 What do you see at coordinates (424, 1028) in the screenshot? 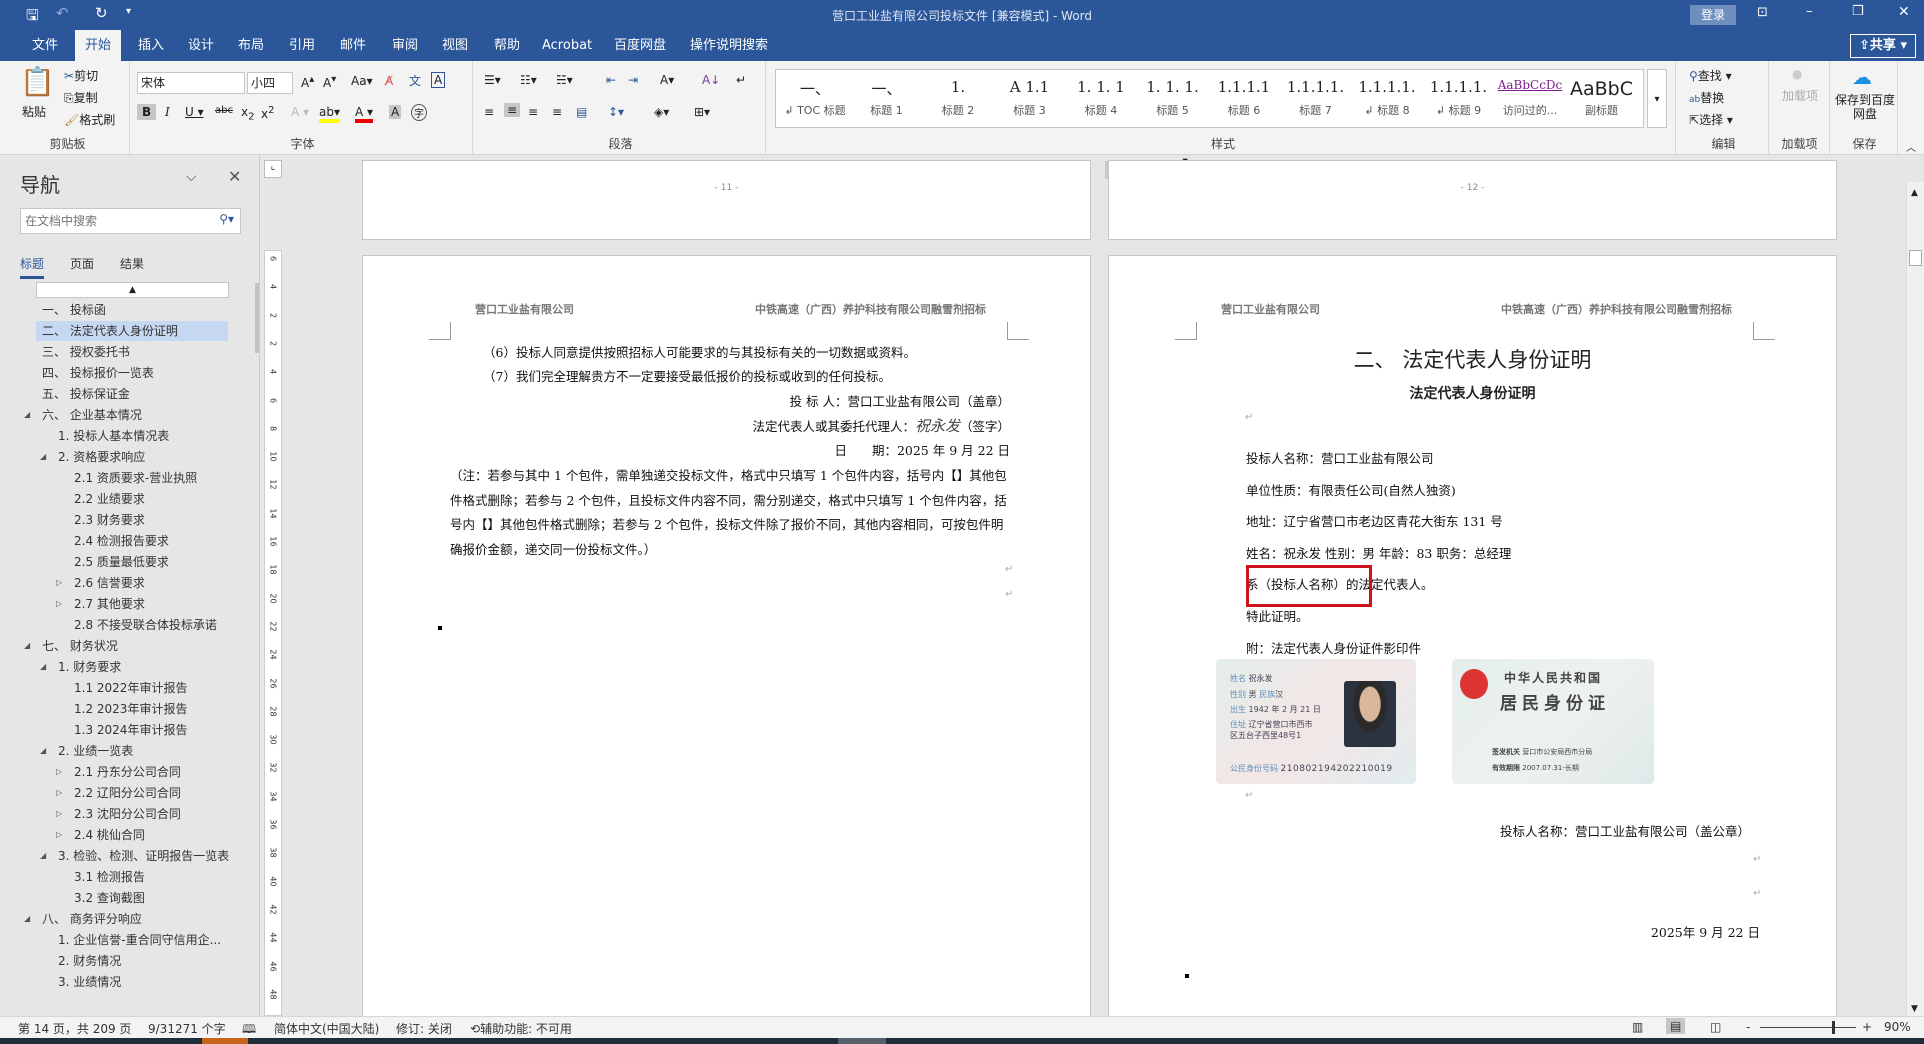
I see `track-changes-status: 修订: 关闭` at bounding box center [424, 1028].